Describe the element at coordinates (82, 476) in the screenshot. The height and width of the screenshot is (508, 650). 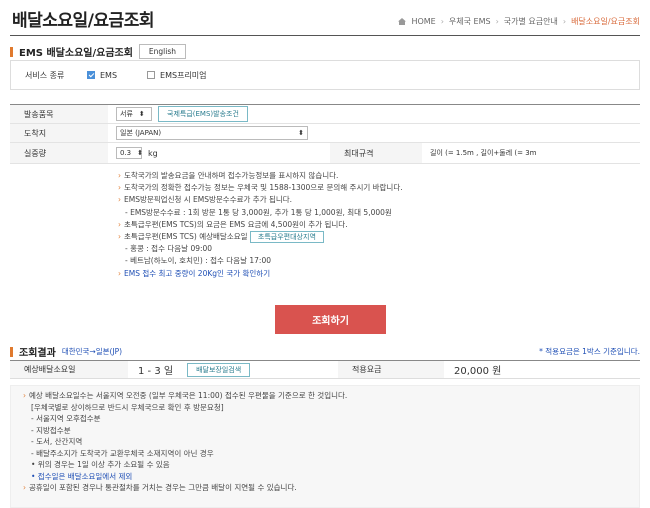
I see `result-note-subitem: • 접수일은 배달소요일에서 제외` at that location.